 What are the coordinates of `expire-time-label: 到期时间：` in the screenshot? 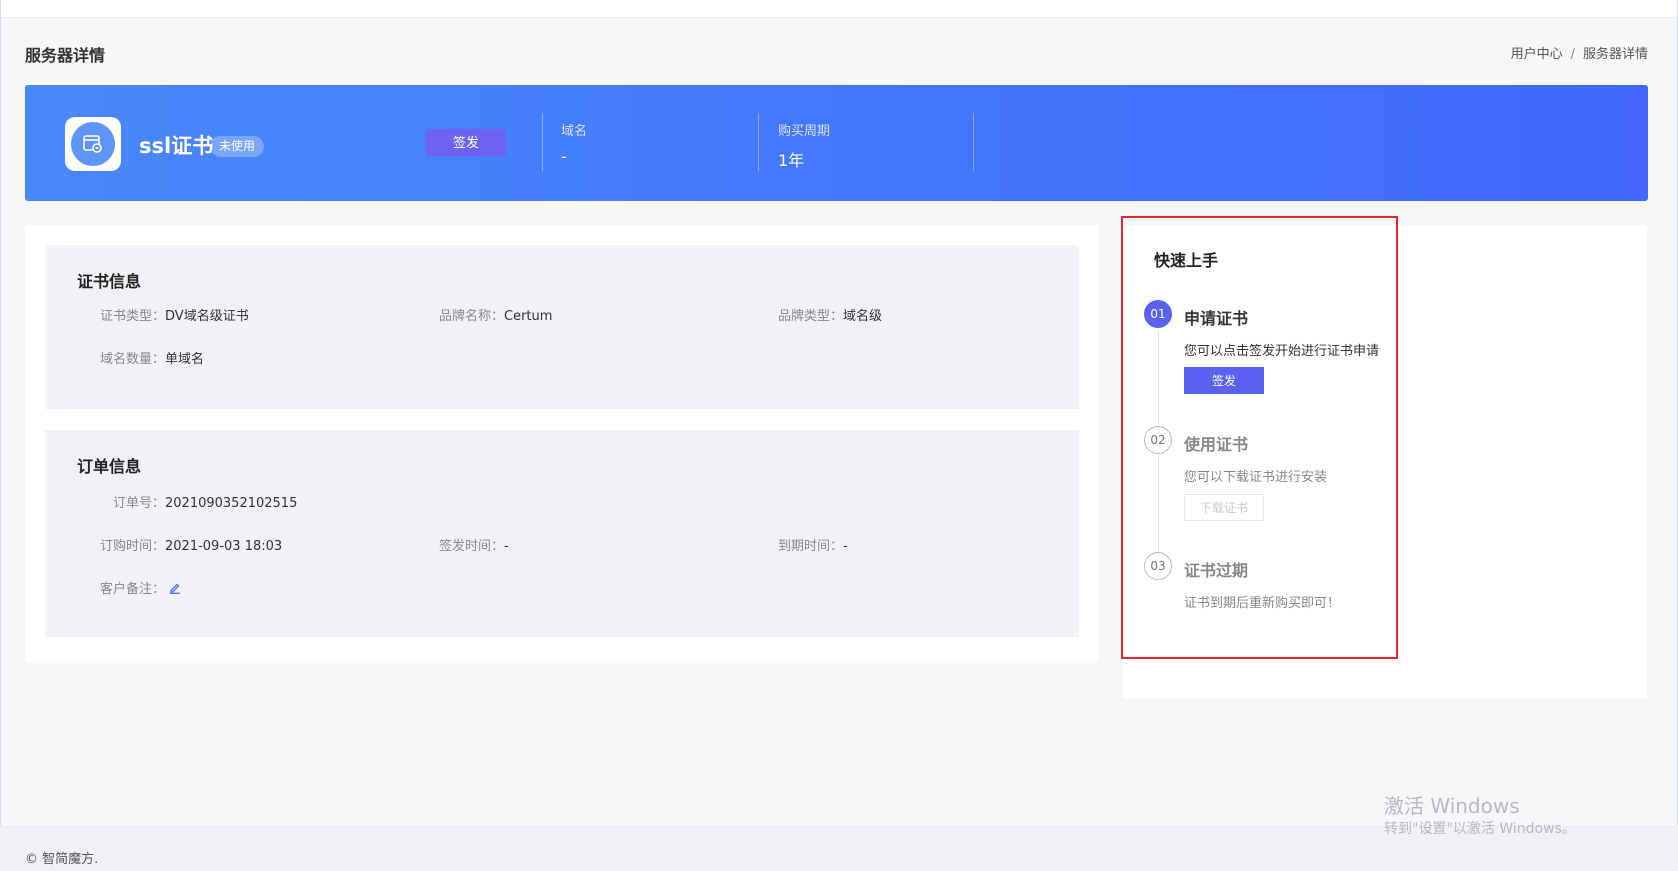 It's located at (811, 546).